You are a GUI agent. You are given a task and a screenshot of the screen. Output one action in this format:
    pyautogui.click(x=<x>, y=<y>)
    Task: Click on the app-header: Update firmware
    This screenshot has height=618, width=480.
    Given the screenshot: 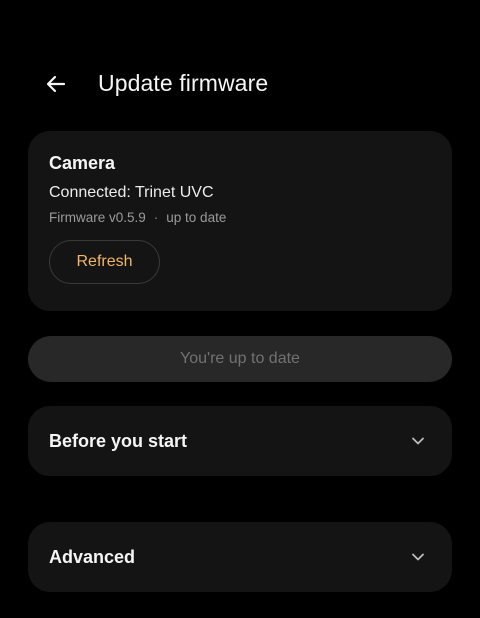 What is the action you would take?
    pyautogui.click(x=240, y=84)
    